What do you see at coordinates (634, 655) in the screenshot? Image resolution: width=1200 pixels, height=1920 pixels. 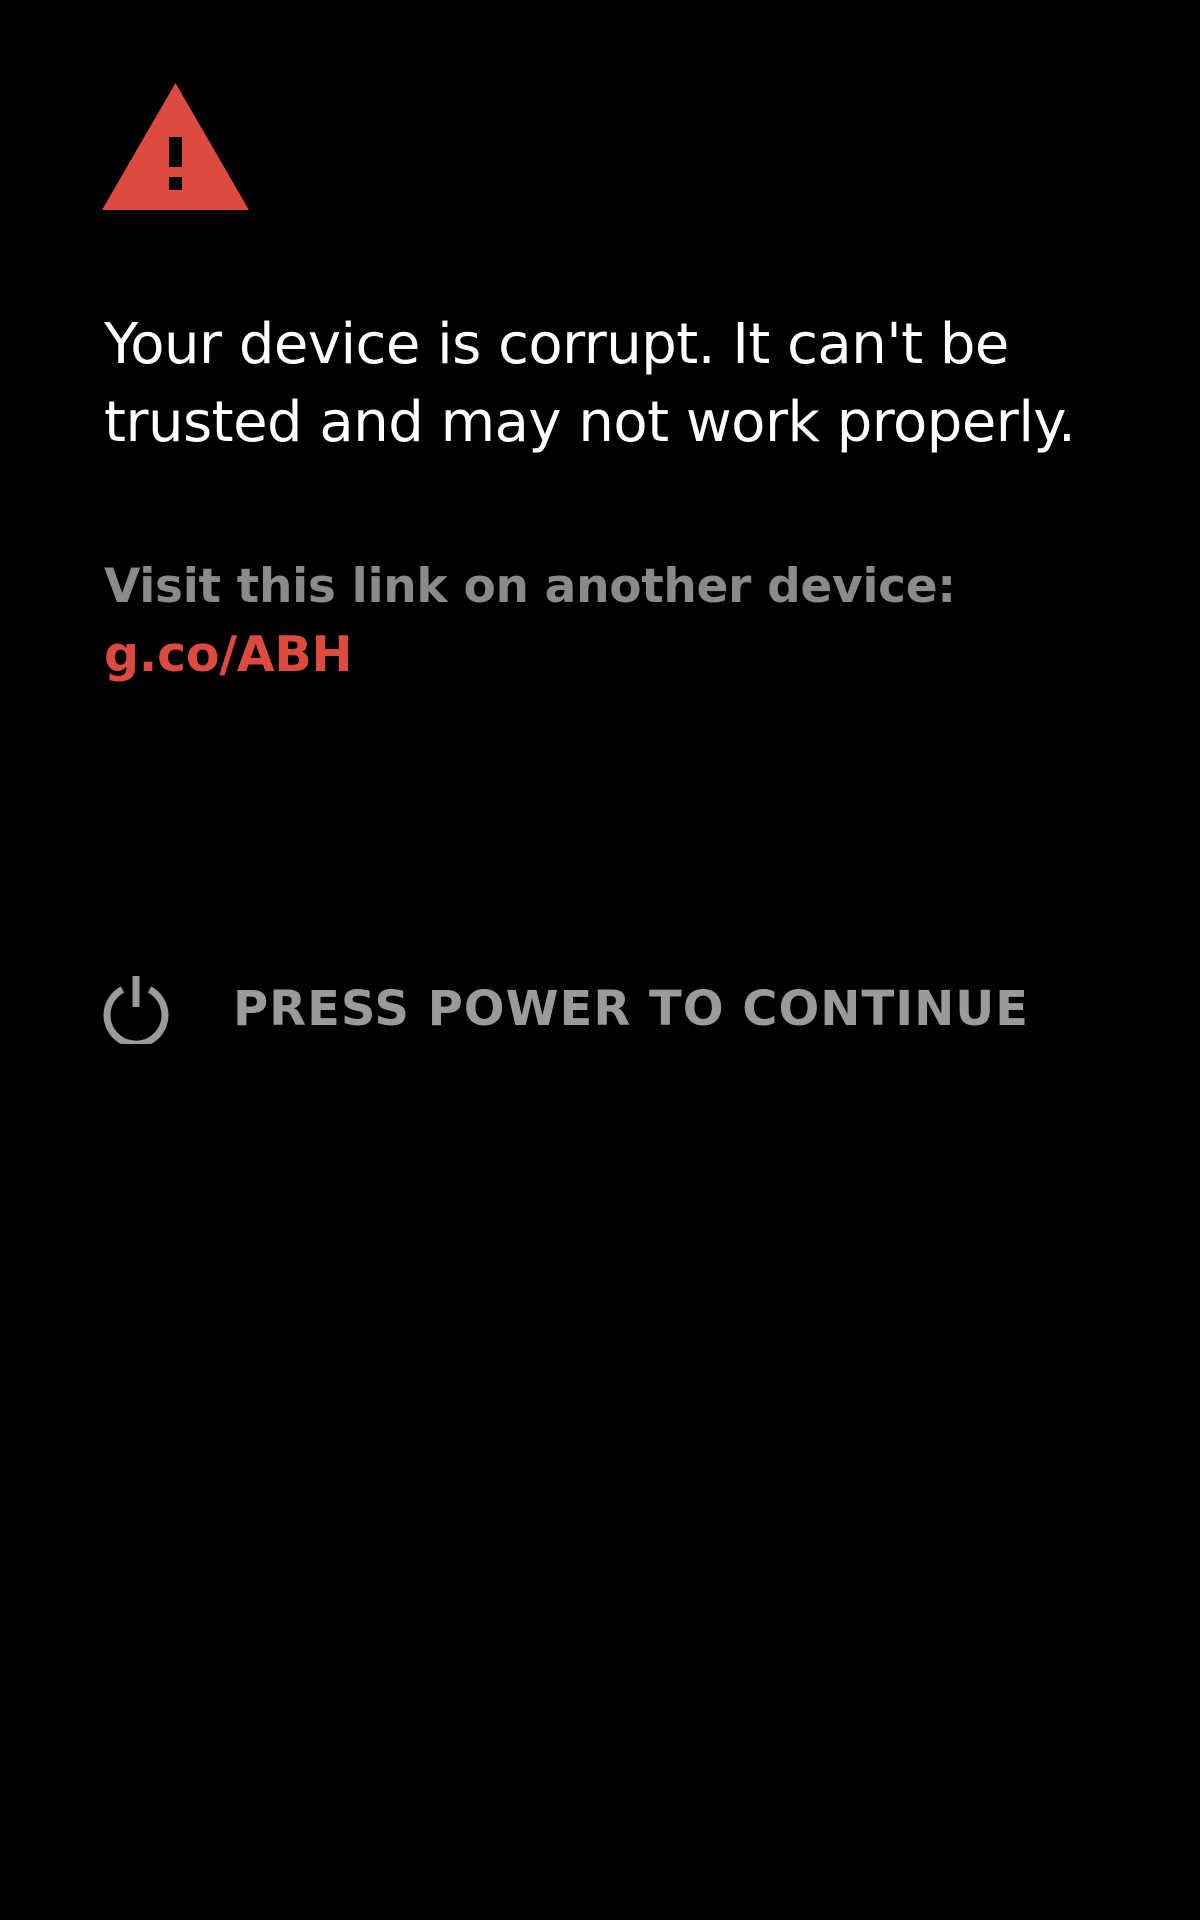 I see `help-link: g.co/ABH` at bounding box center [634, 655].